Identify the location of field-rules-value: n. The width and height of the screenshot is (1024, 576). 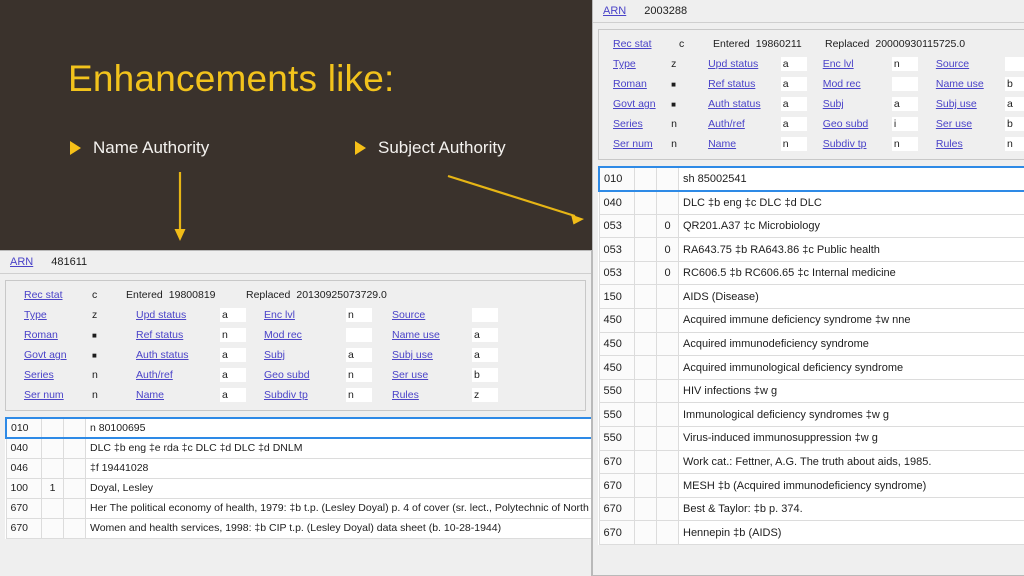
(1014, 144).